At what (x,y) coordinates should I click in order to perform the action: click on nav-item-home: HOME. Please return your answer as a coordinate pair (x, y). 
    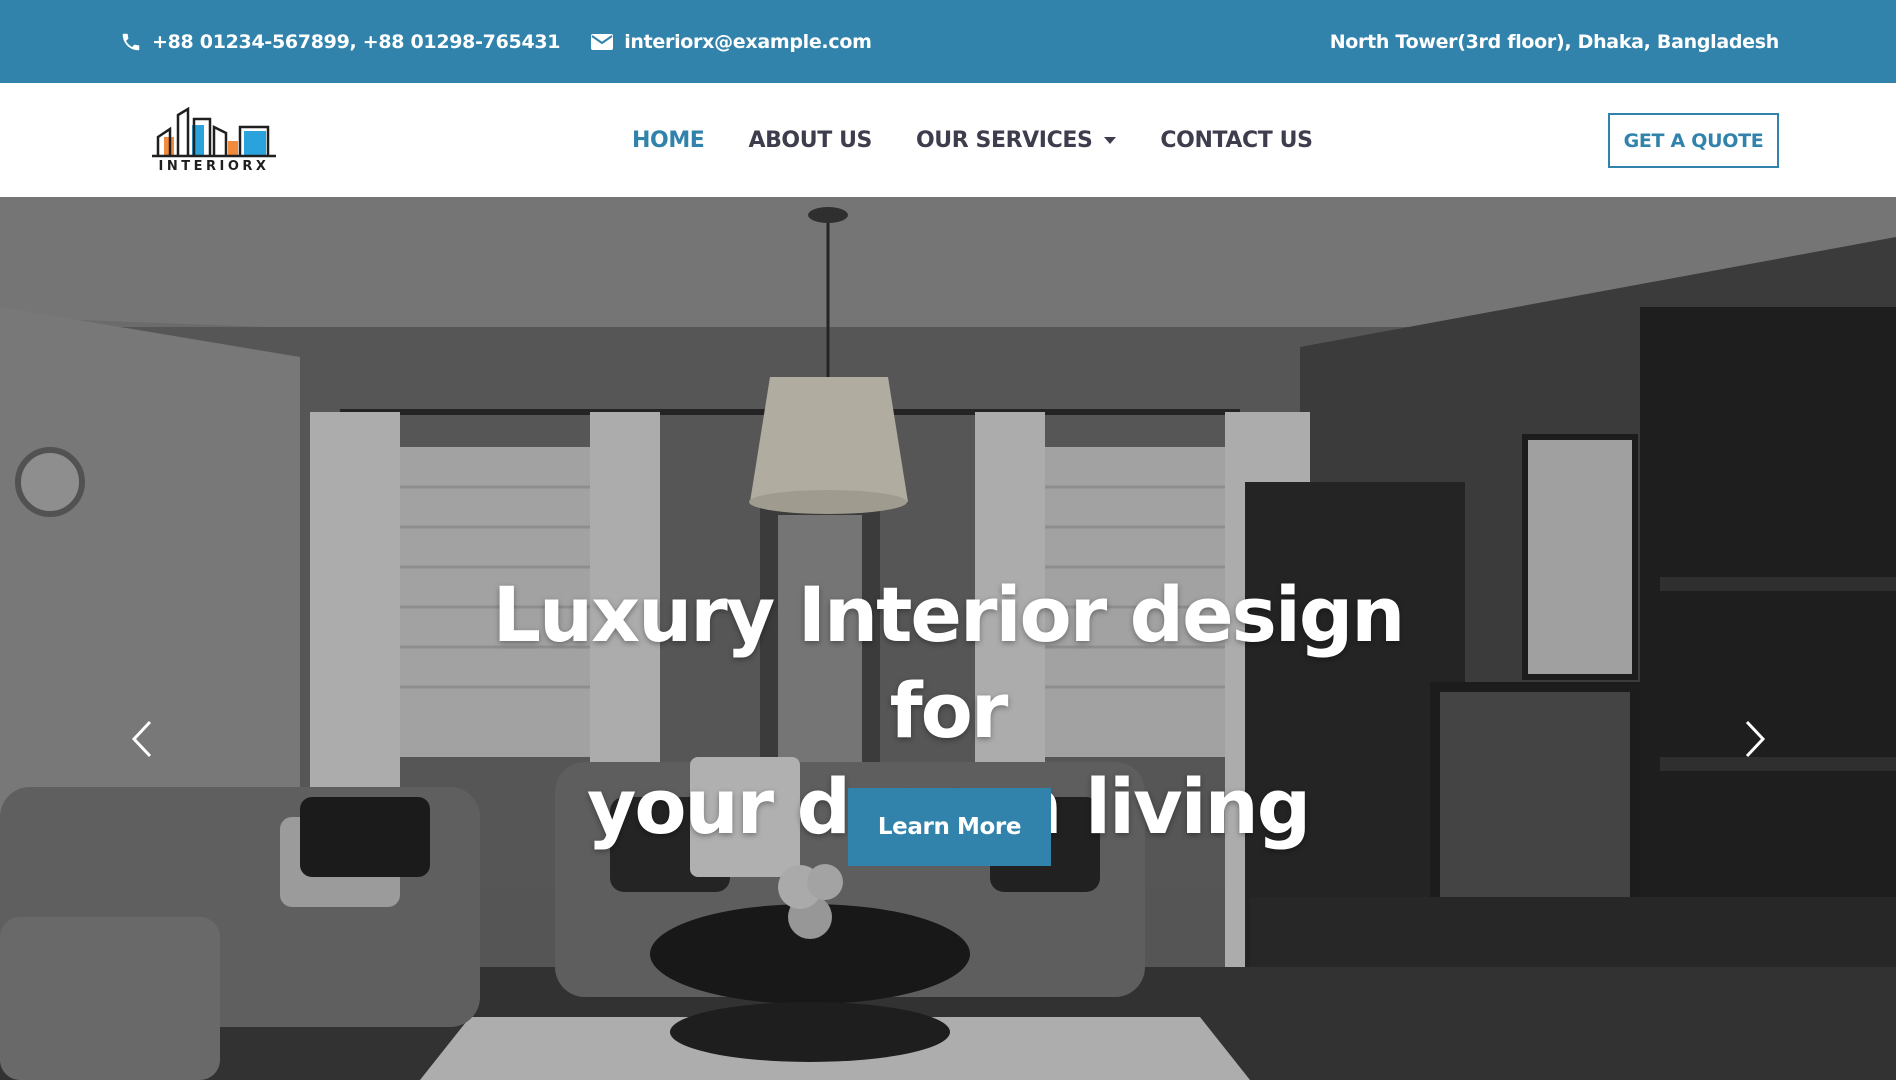
    Looking at the image, I should click on (668, 140).